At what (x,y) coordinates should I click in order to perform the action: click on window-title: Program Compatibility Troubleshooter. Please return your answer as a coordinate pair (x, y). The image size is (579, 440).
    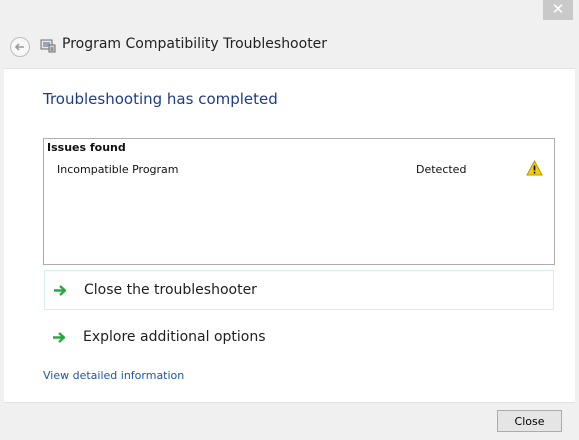
    Looking at the image, I should click on (195, 44).